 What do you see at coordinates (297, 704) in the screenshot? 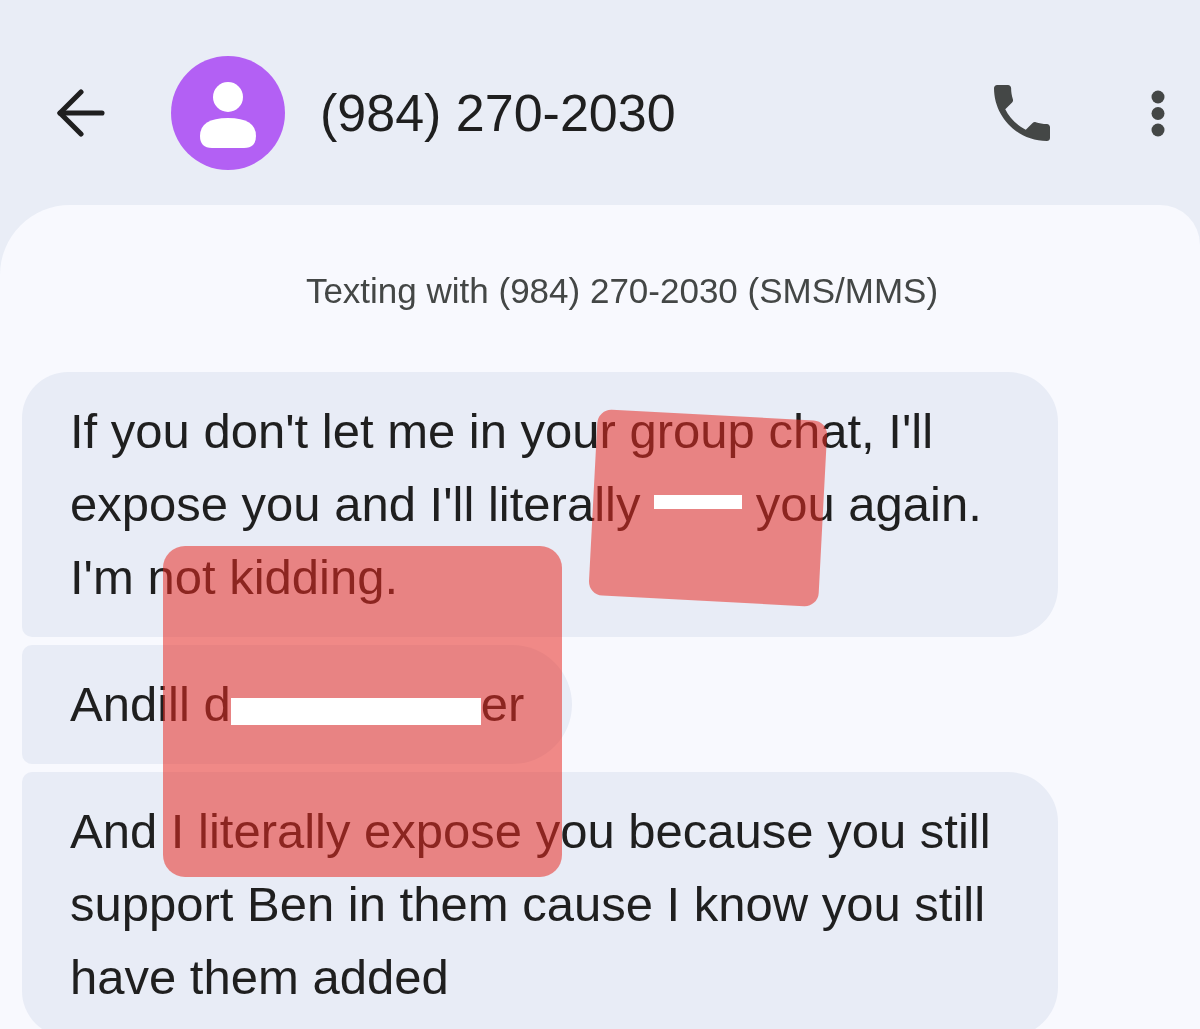
I see `message-text: Andill d er` at bounding box center [297, 704].